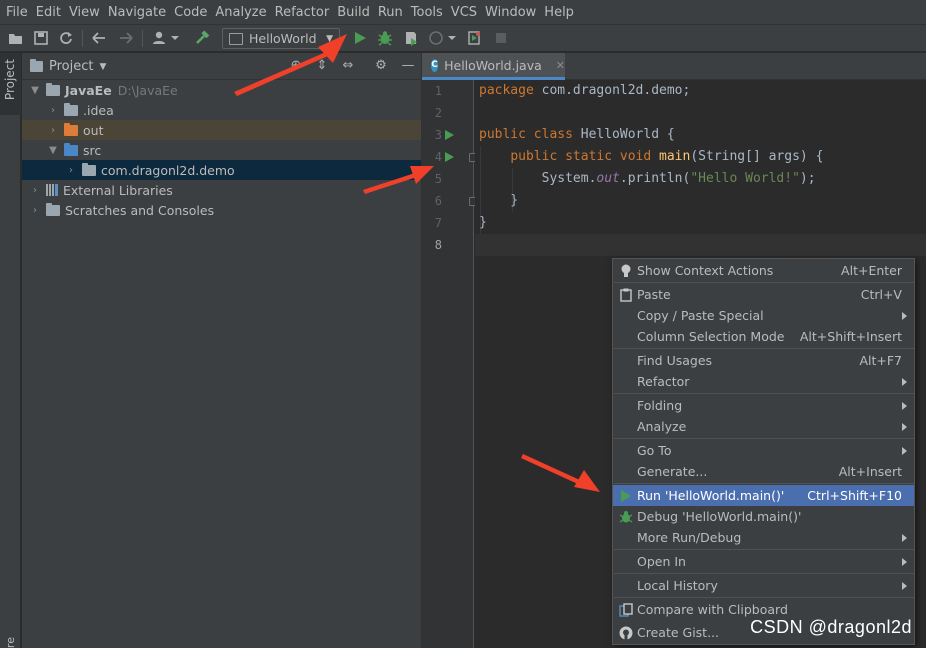 This screenshot has height=648, width=926. What do you see at coordinates (10, 80) in the screenshot?
I see `project-tab-label: Project` at bounding box center [10, 80].